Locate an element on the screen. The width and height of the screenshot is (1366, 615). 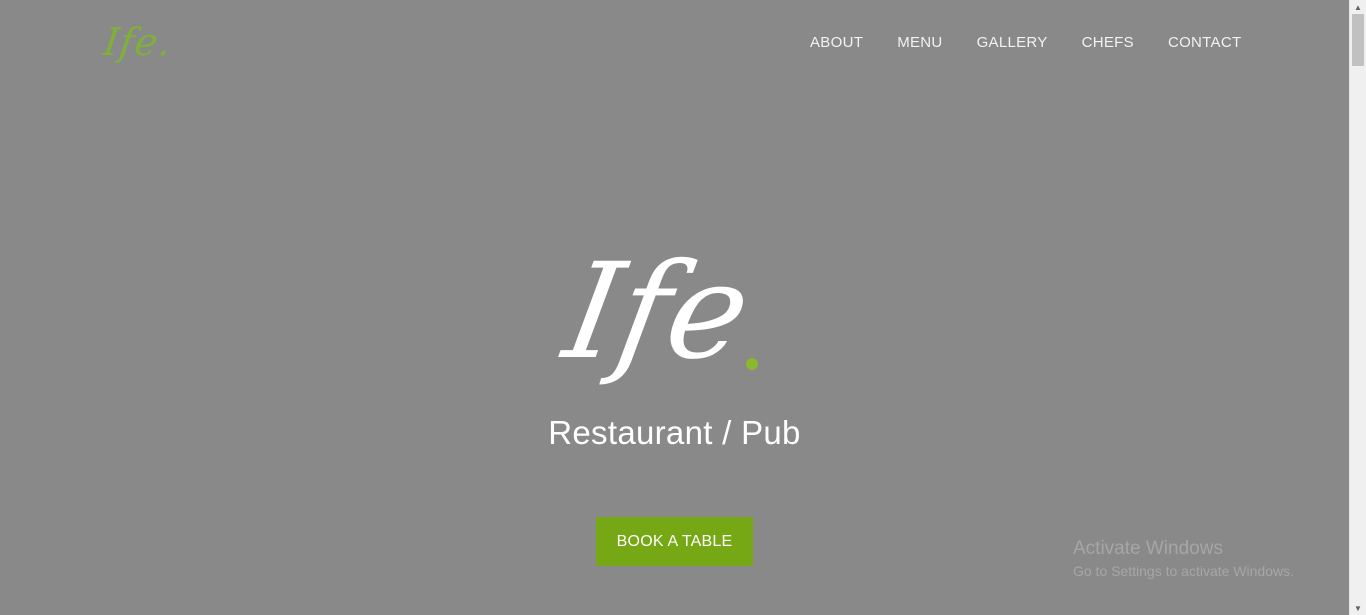
activation-title: Activate Windows is located at coordinates (1148, 548).